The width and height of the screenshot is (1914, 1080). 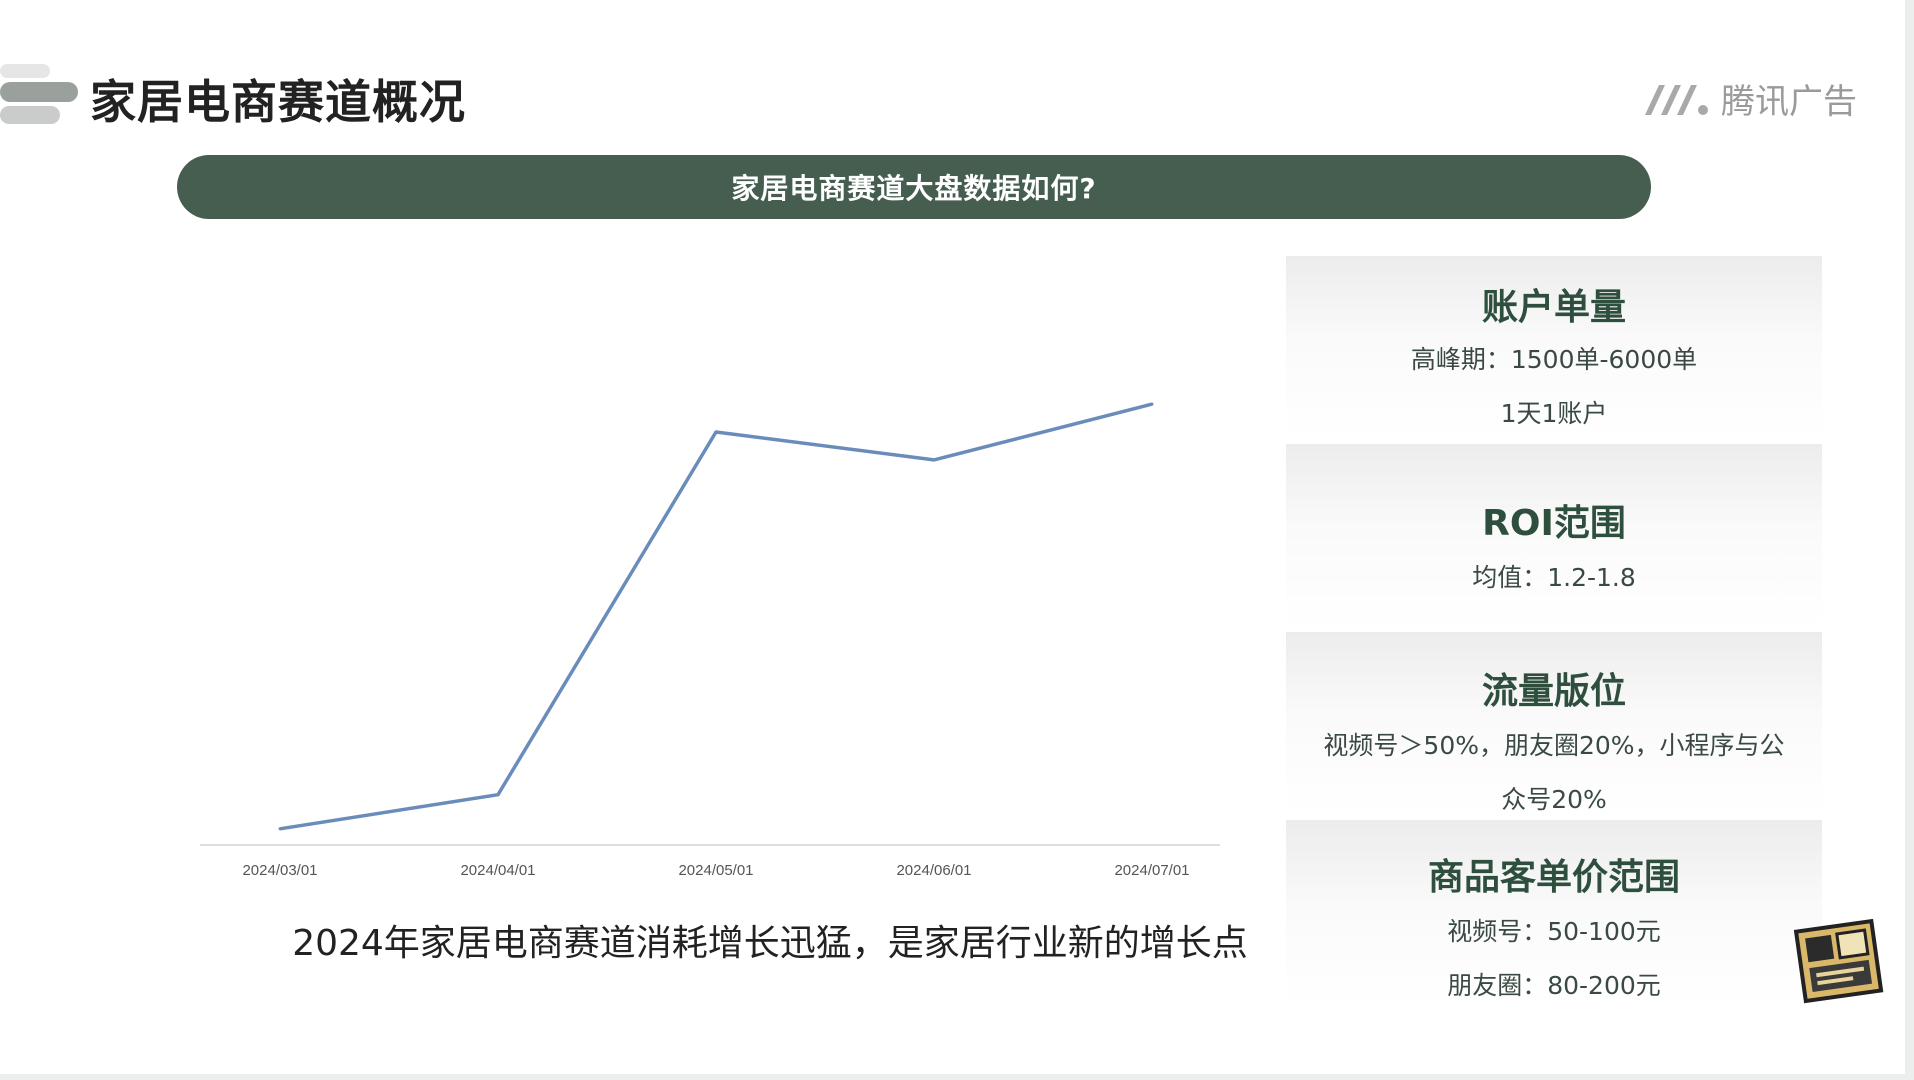 I want to click on card-line: 朋友圈：80-200元, so click(x=1554, y=985).